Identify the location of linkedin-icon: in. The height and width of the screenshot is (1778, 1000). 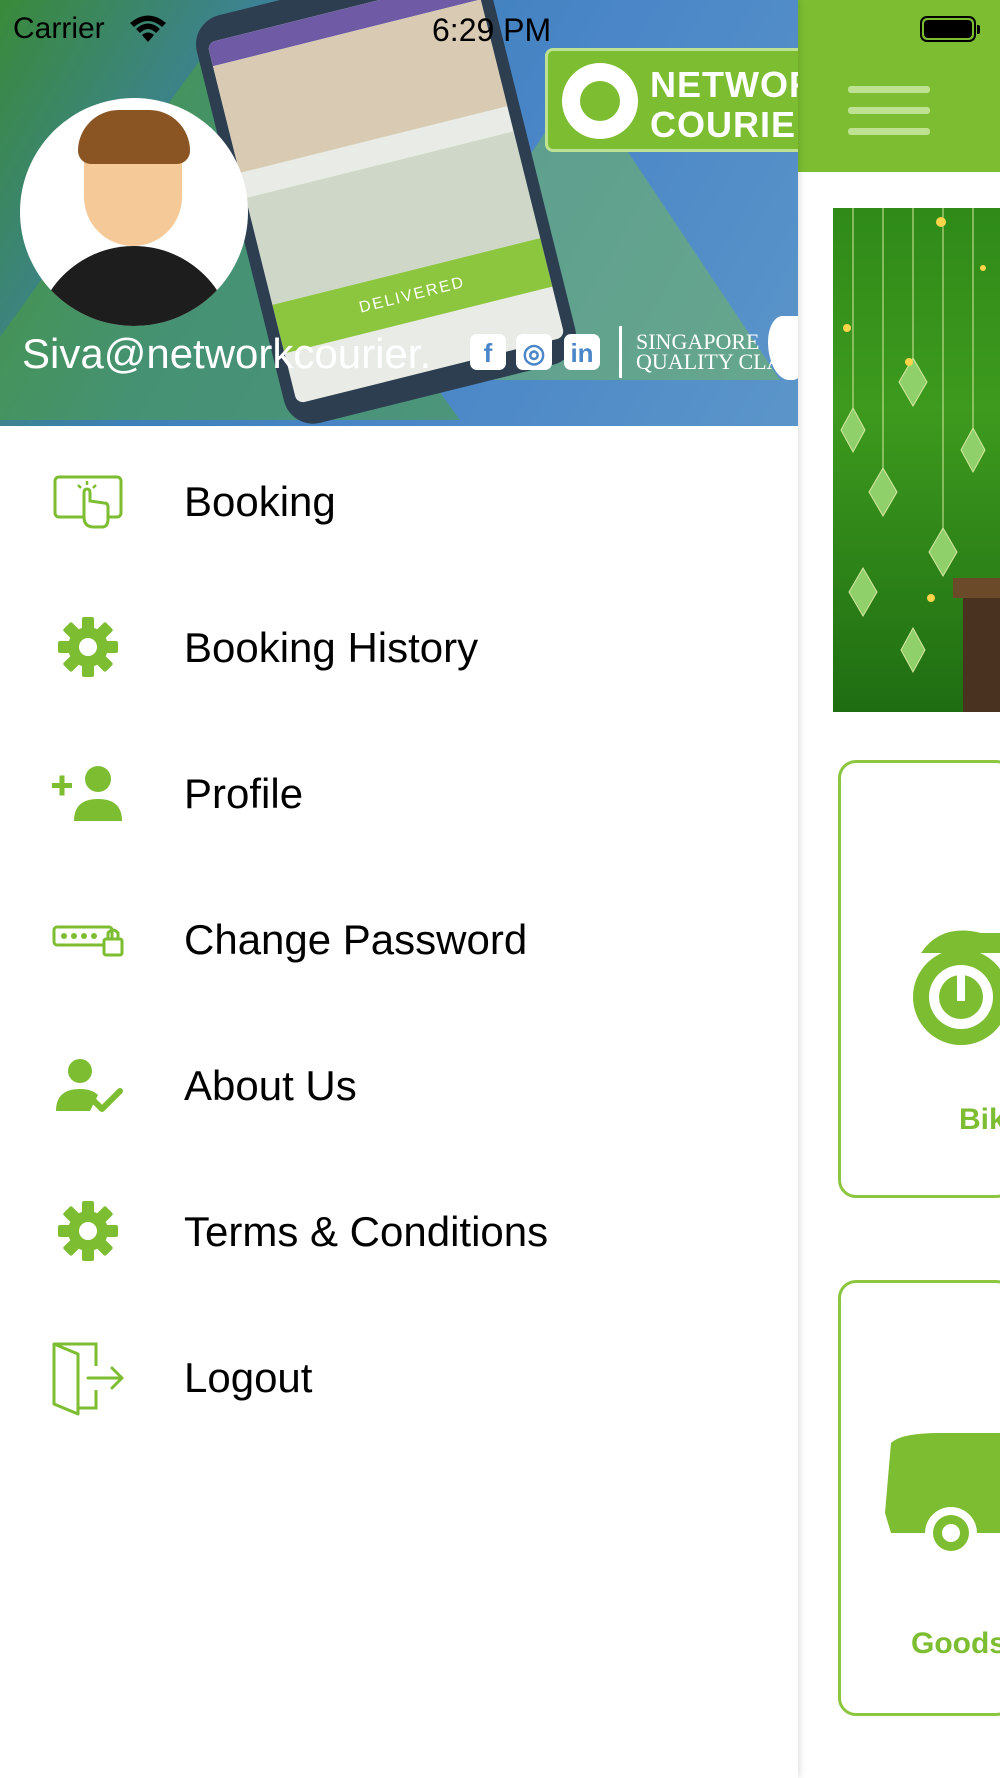
(582, 352).